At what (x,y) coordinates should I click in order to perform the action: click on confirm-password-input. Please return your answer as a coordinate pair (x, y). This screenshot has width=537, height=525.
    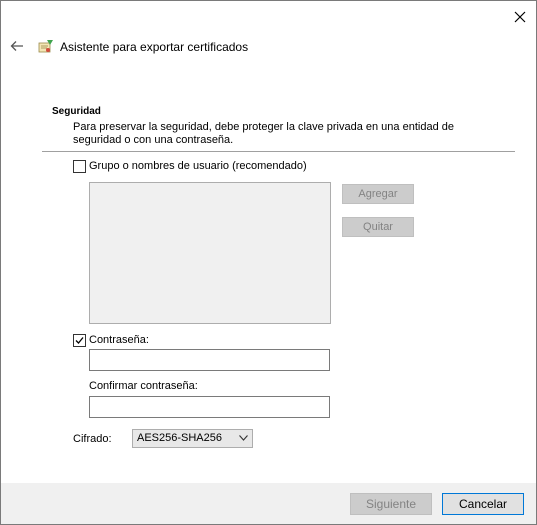
    Looking at the image, I should click on (209, 407).